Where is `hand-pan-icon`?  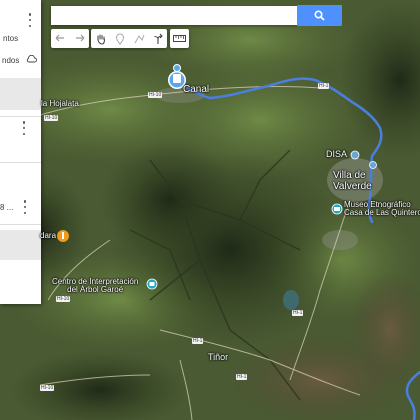 hand-pan-icon is located at coordinates (100, 39).